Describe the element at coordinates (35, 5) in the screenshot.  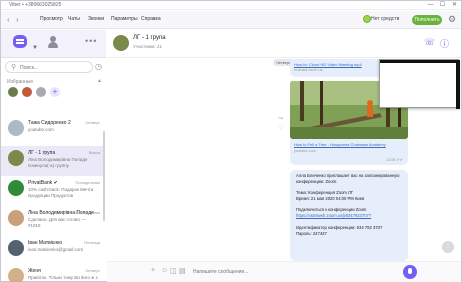
I see `window-title: Viber • +380663025825` at that location.